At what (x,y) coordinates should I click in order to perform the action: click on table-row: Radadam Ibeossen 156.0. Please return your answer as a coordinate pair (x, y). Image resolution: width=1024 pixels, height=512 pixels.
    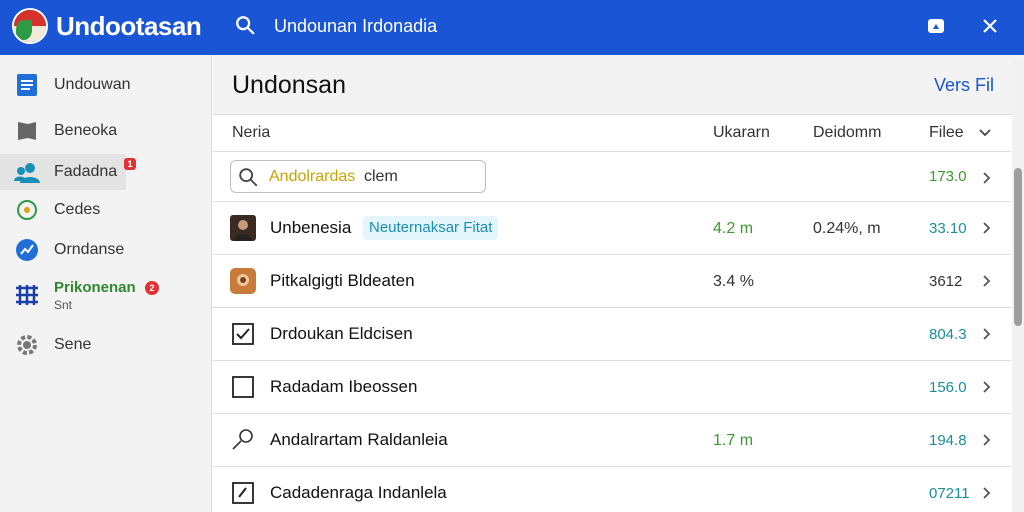
    Looking at the image, I should click on (612, 387).